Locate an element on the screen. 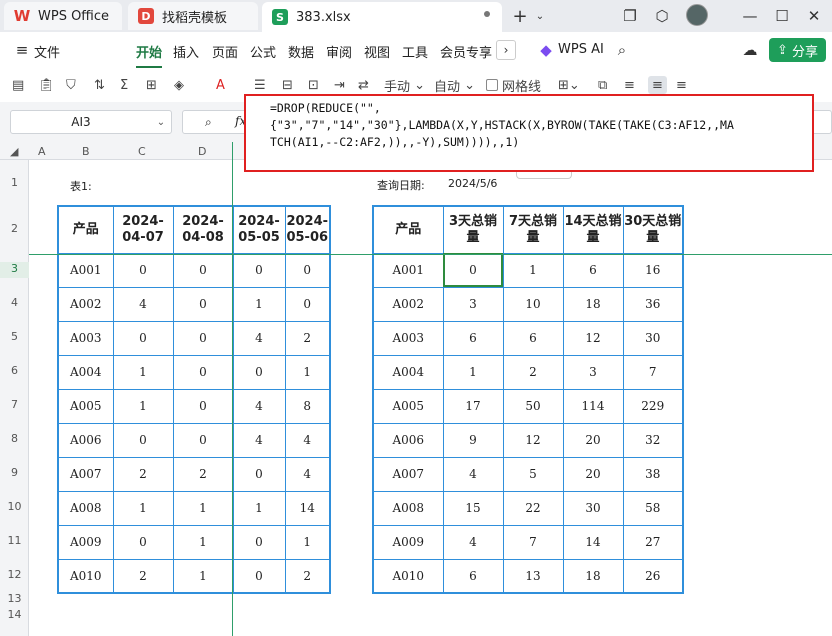 Image resolution: width=832 pixels, height=636 pixels. row-header: 2 is located at coordinates (14, 228).